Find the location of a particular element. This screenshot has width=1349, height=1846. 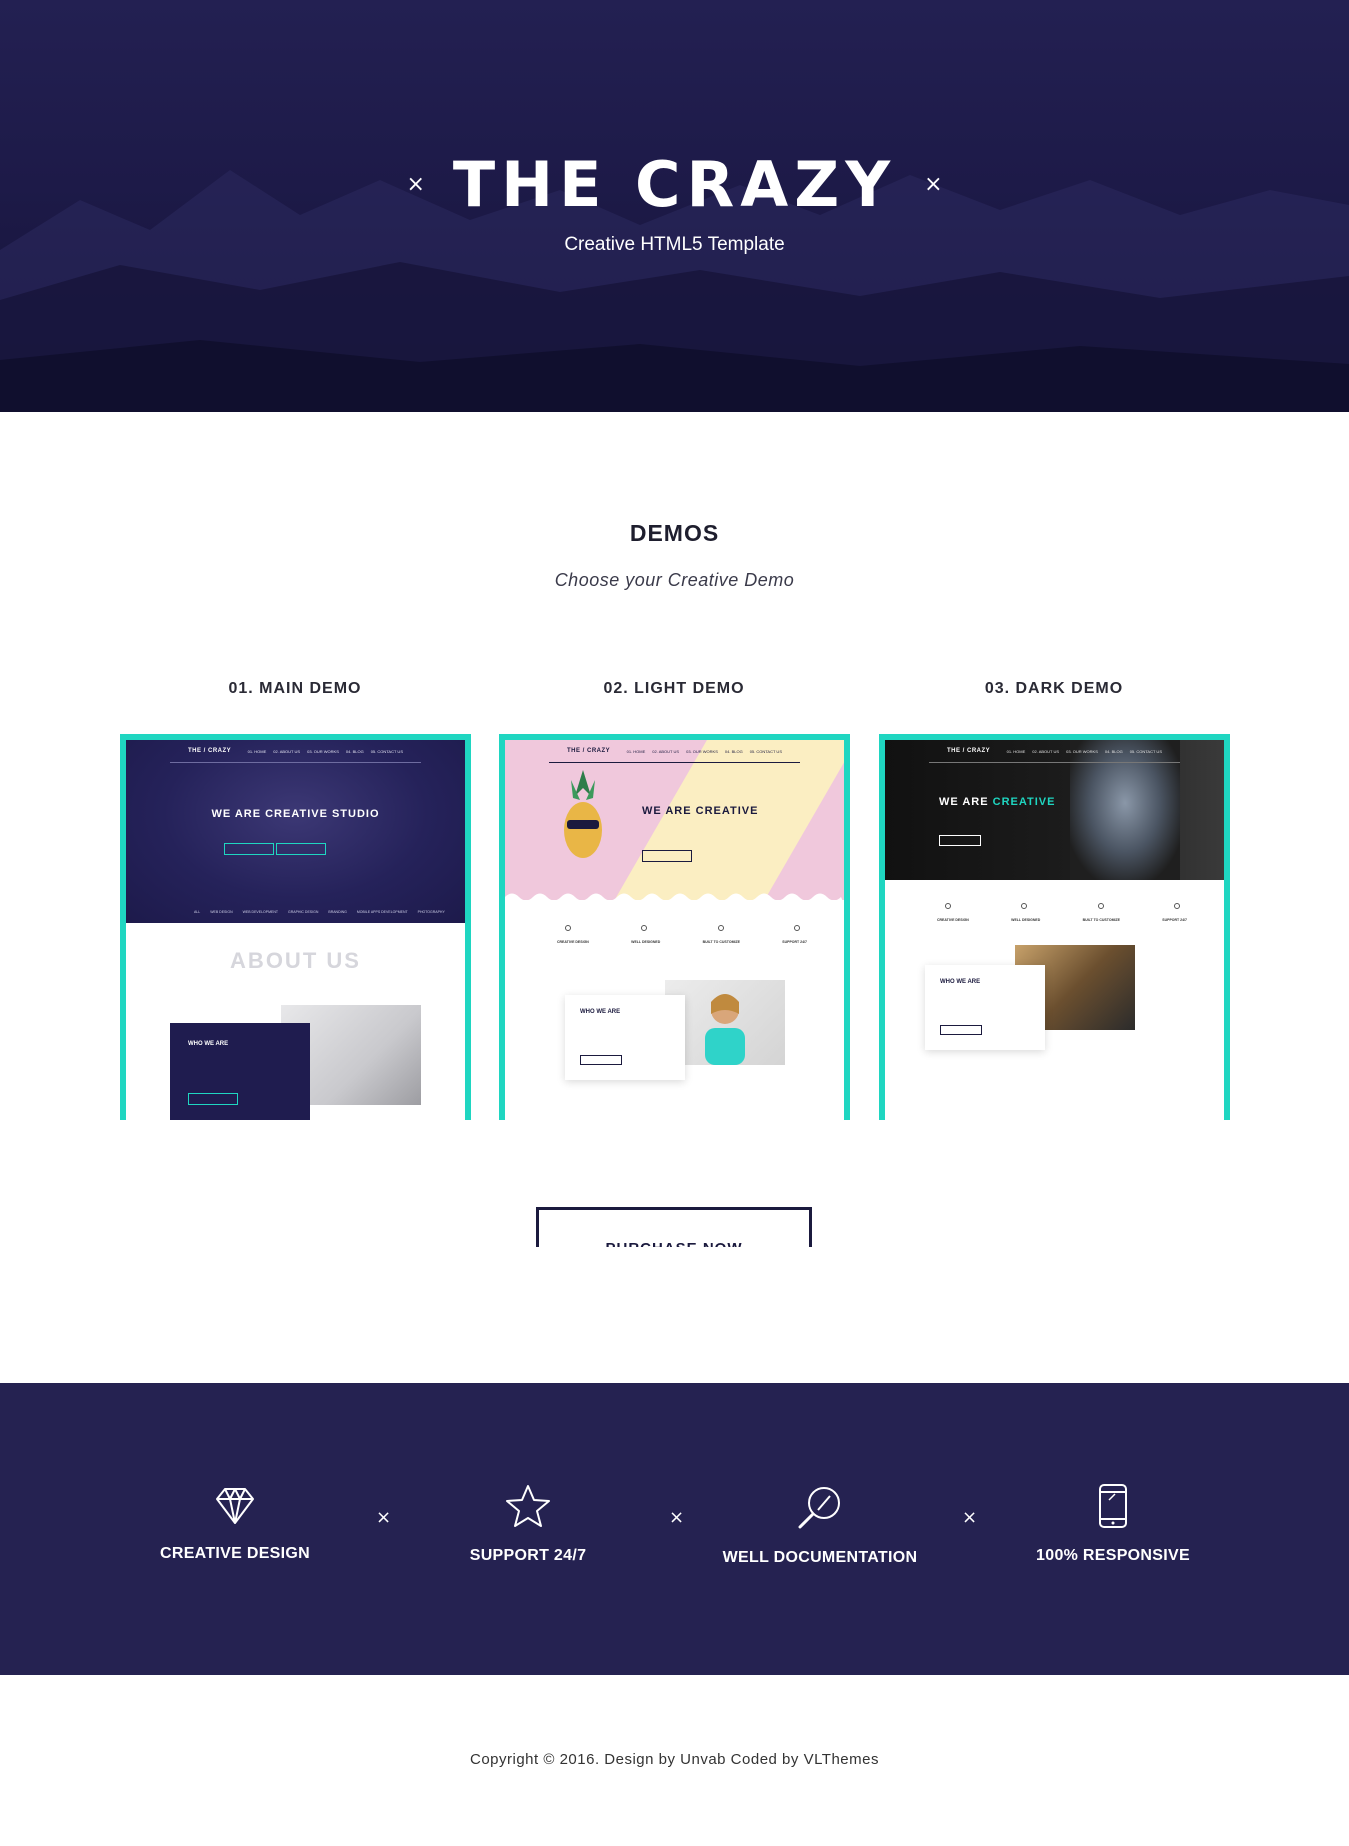

feature-label: SUPPORT 24/7 is located at coordinates (528, 1555).